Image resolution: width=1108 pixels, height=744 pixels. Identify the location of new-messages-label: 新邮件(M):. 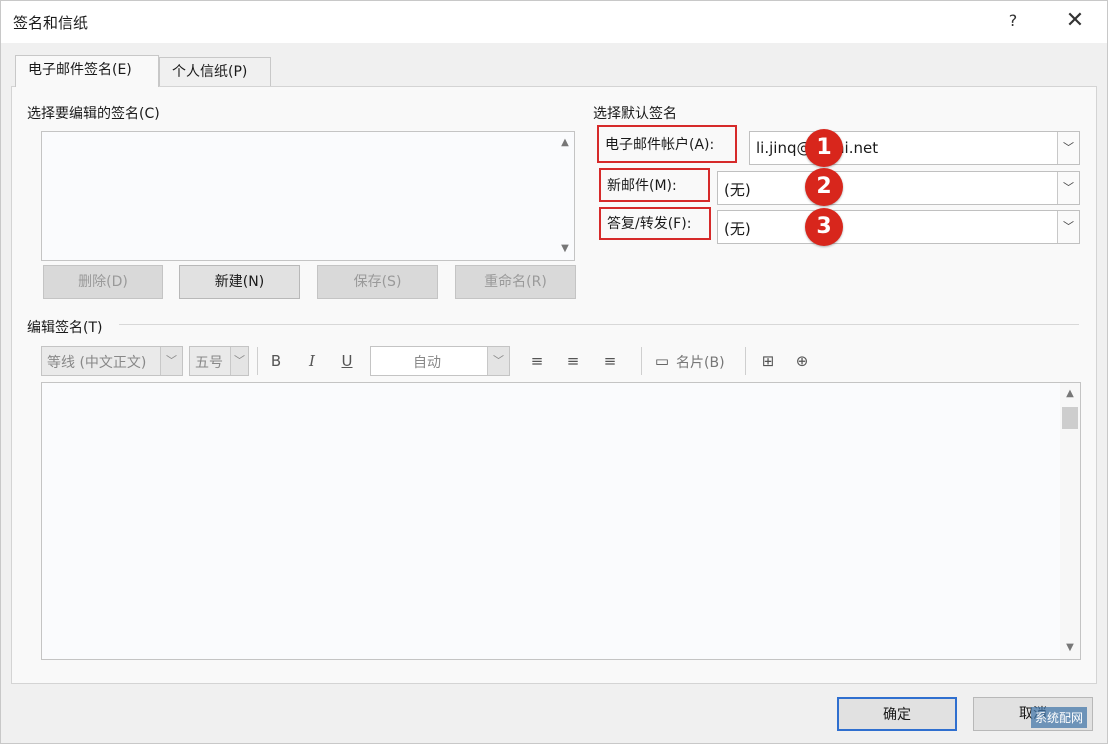
(642, 186).